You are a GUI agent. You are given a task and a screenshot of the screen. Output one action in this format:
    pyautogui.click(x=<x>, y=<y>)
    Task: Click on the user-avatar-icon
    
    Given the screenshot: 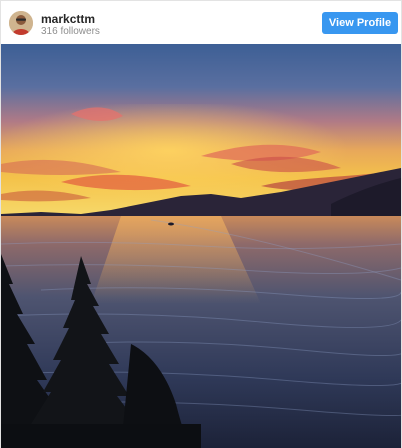 What is the action you would take?
    pyautogui.click(x=21, y=23)
    